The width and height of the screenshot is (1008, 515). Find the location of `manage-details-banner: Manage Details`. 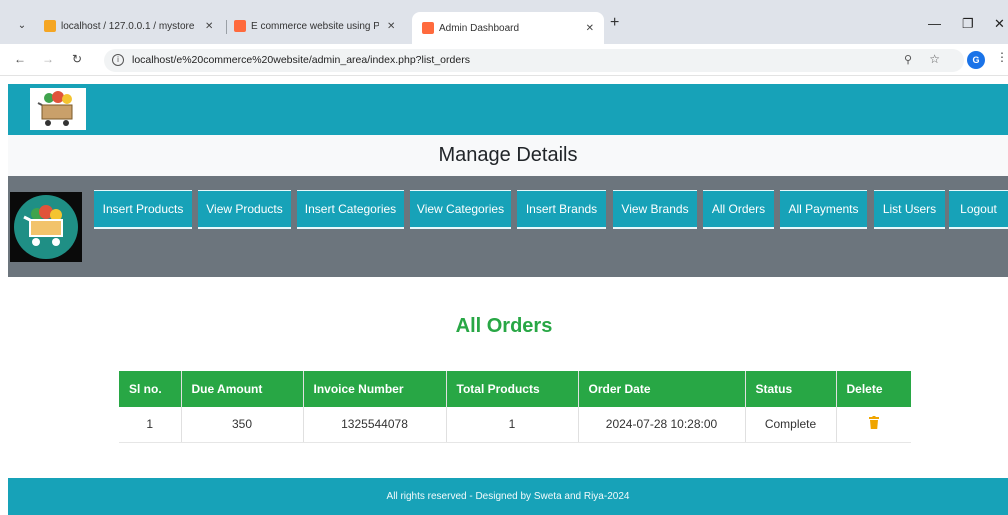

manage-details-banner: Manage Details is located at coordinates (508, 155).